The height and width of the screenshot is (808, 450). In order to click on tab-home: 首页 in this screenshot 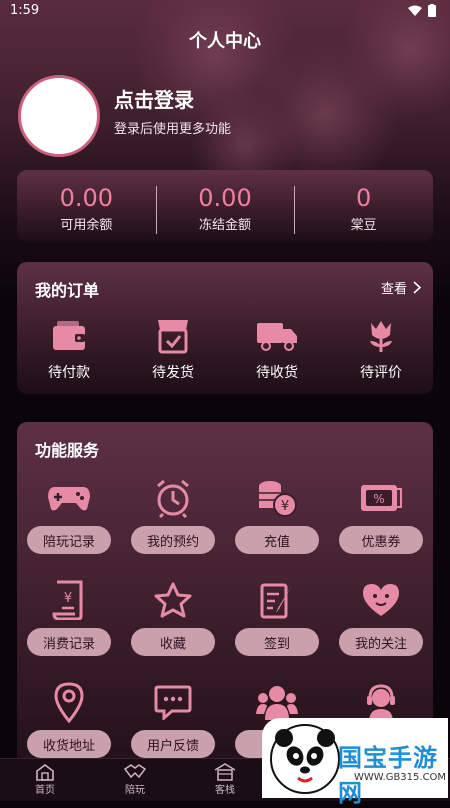, I will do `click(45, 780)`.